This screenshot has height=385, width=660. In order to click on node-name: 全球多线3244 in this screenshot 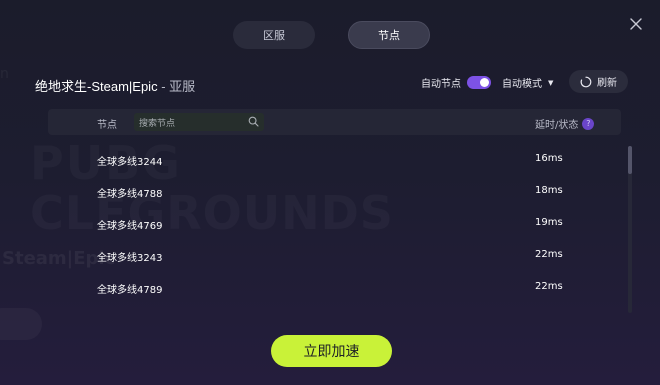, I will do `click(130, 162)`.